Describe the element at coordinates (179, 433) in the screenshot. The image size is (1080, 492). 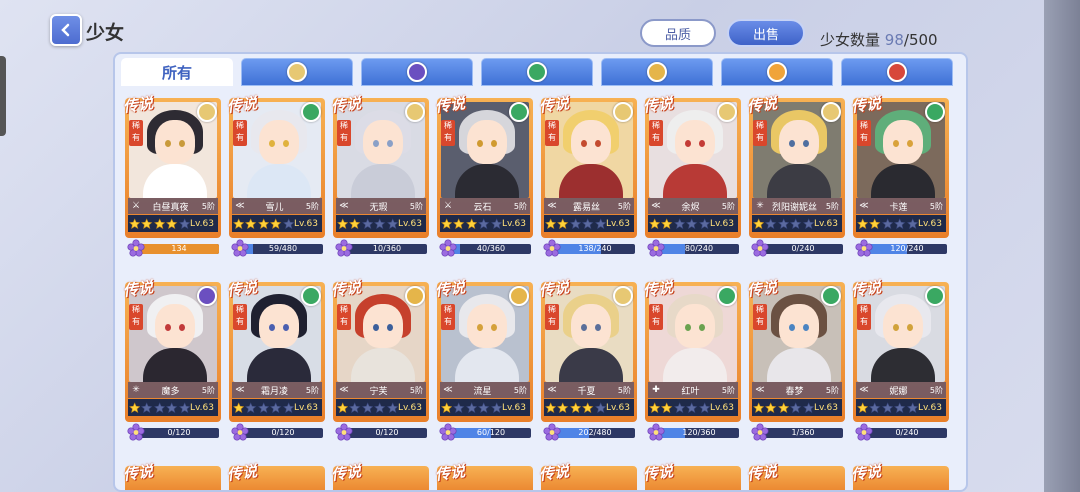
I see `exp-track: 0/120` at that location.